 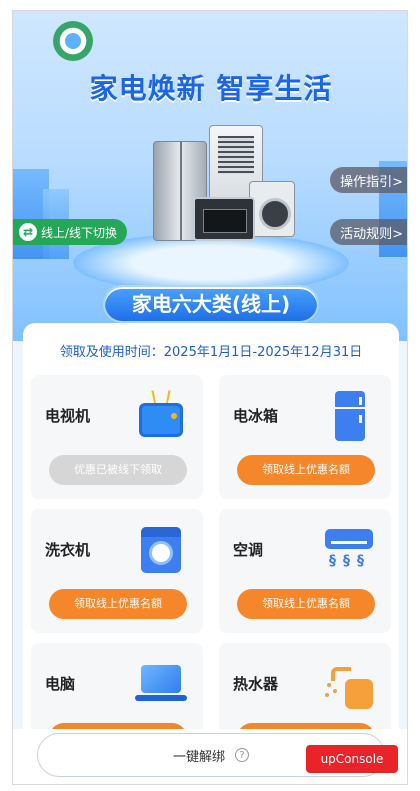 I want to click on oven-illustration, so click(x=224, y=219).